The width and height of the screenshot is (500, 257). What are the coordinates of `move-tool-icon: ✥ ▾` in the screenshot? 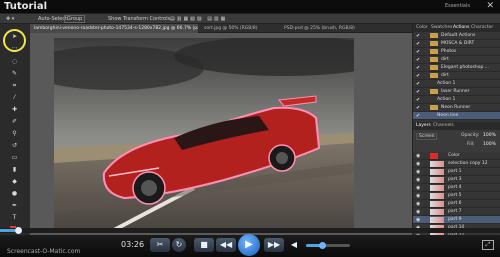 It's located at (10, 19).